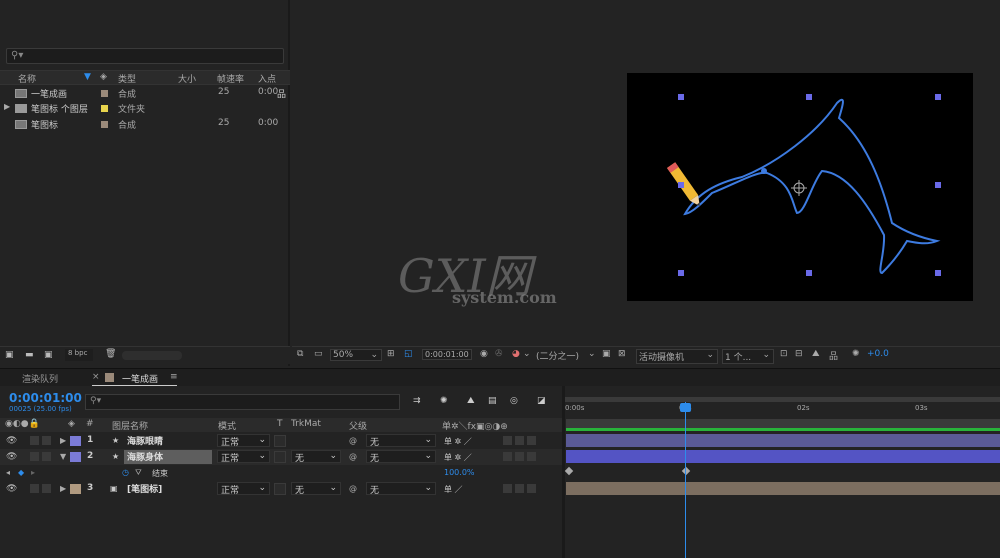 Image resolution: width=1000 pixels, height=558 pixels. I want to click on camera-select: 活动摄像机 ⌄, so click(677, 356).